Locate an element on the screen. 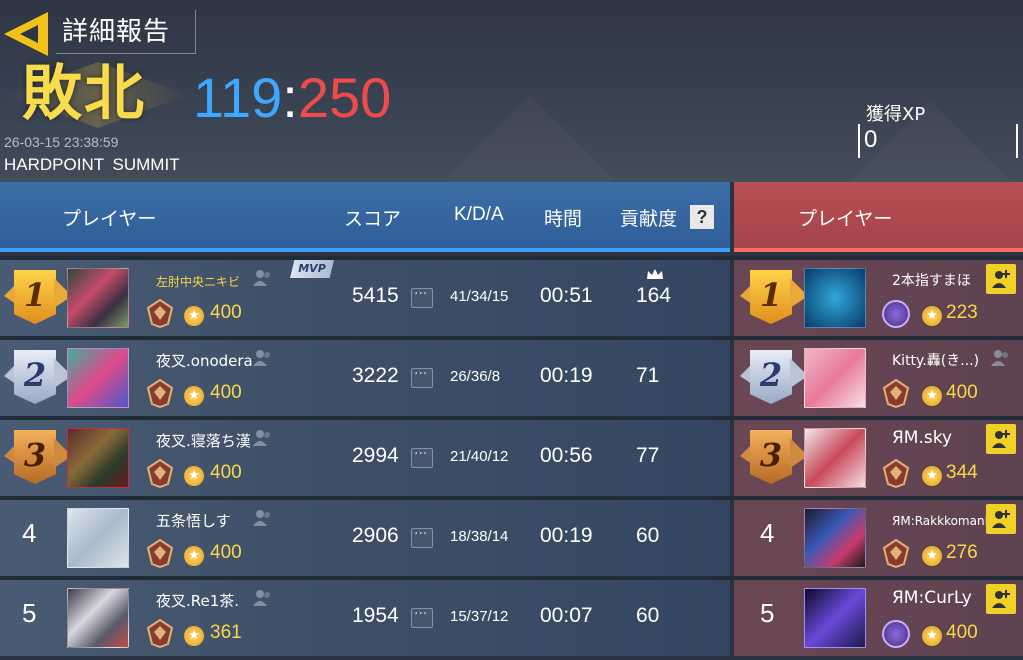  xp-label: 獲得XP is located at coordinates (896, 114).